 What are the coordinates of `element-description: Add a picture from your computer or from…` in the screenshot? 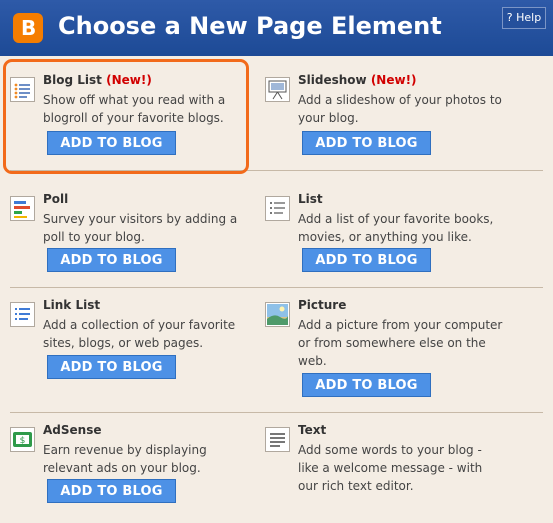 It's located at (400, 343).